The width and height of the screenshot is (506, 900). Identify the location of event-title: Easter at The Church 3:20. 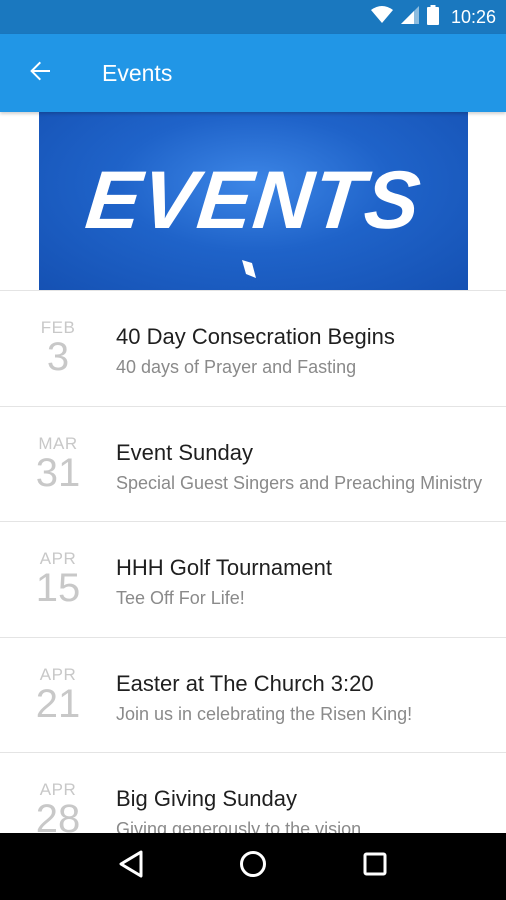
(245, 683).